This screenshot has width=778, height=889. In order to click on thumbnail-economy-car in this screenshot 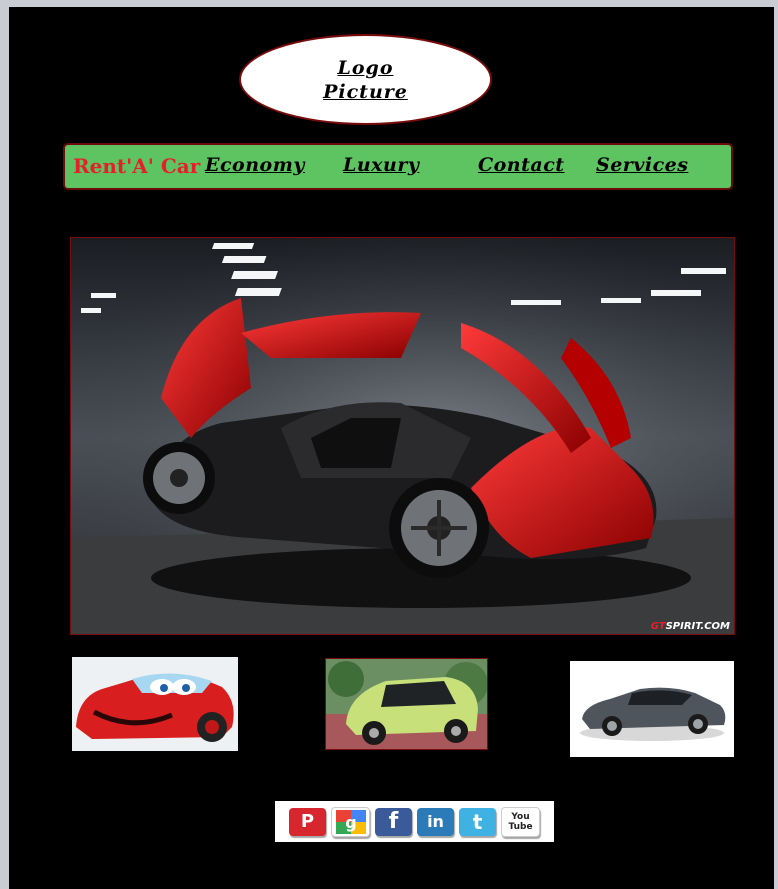, I will do `click(155, 704)`.